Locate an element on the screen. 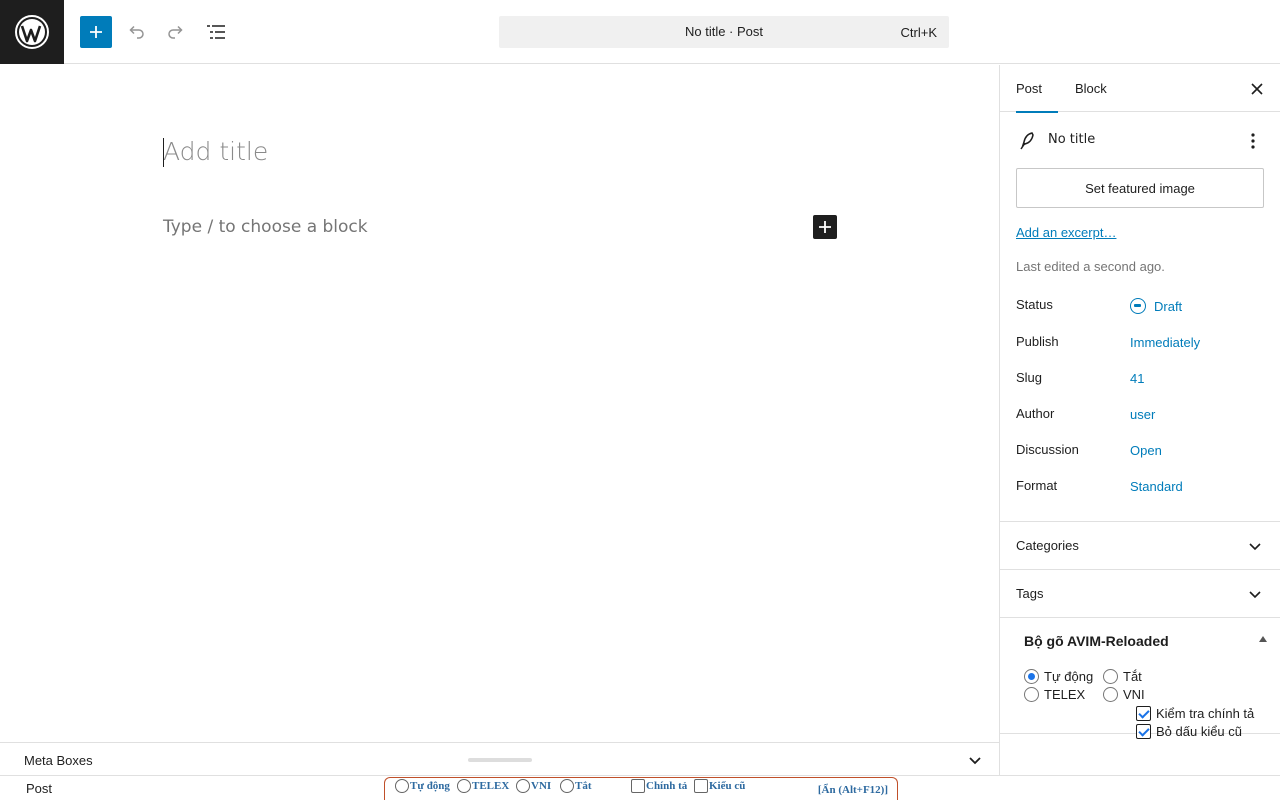 Image resolution: width=1280 pixels, height=800 pixels. add-block-button is located at coordinates (825, 227).